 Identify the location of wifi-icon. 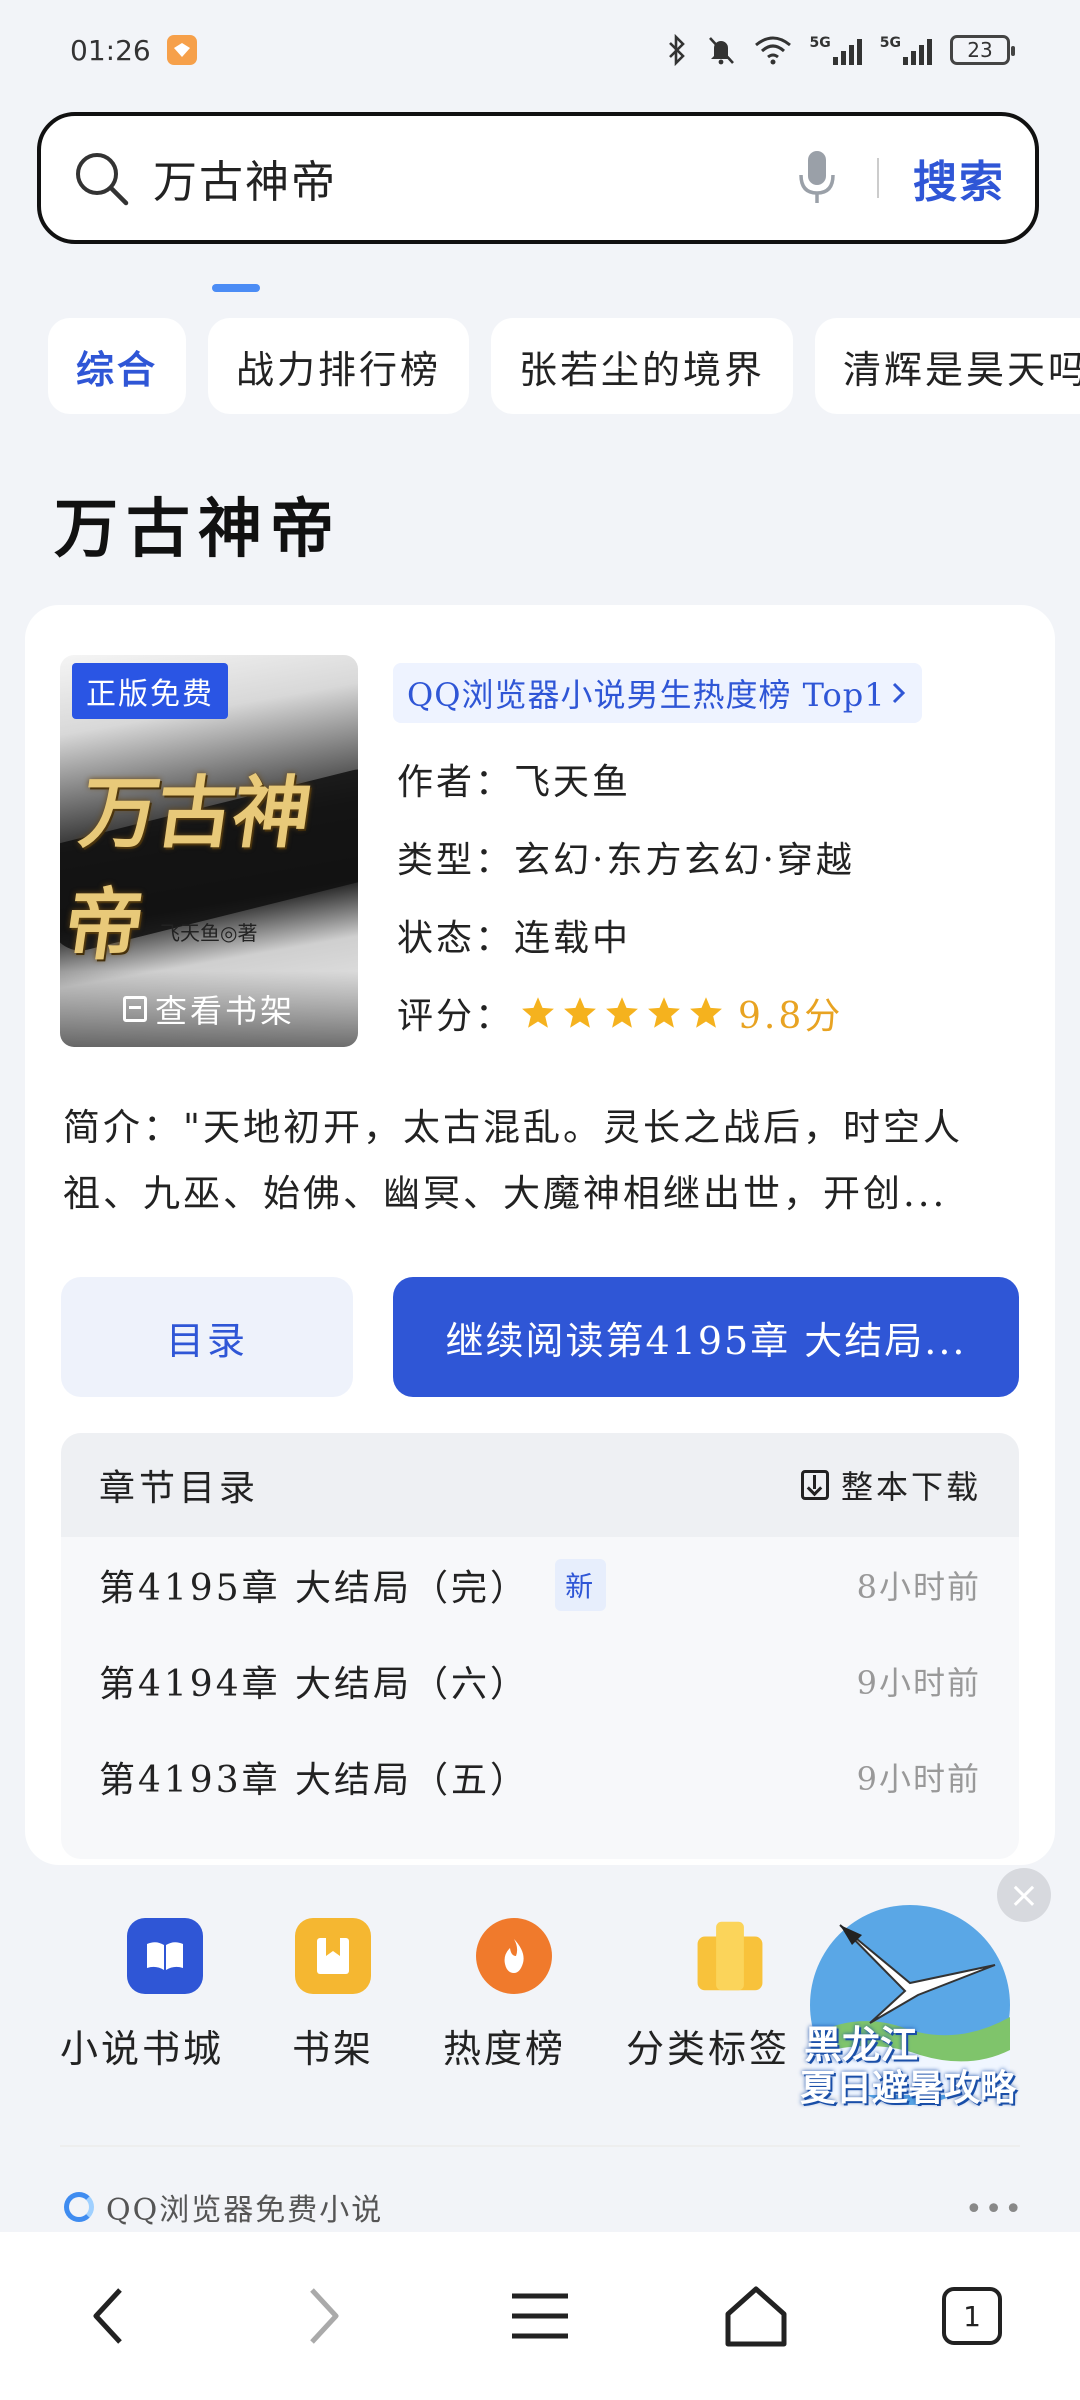
(772, 50).